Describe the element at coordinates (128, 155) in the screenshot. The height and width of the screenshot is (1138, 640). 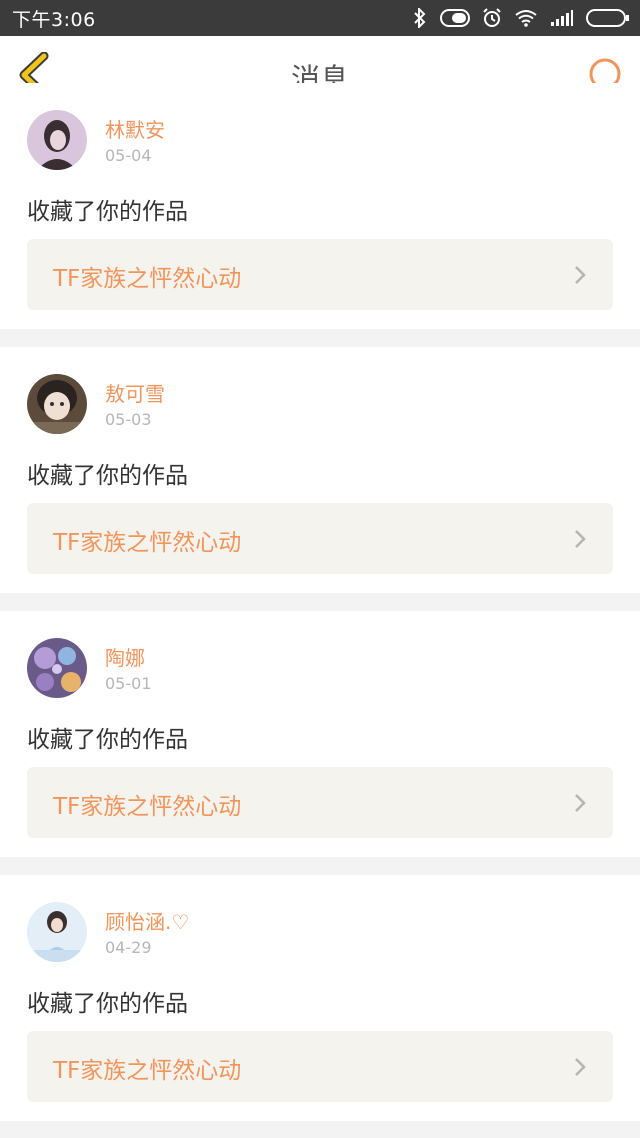
I see `post-date: 05-04` at that location.